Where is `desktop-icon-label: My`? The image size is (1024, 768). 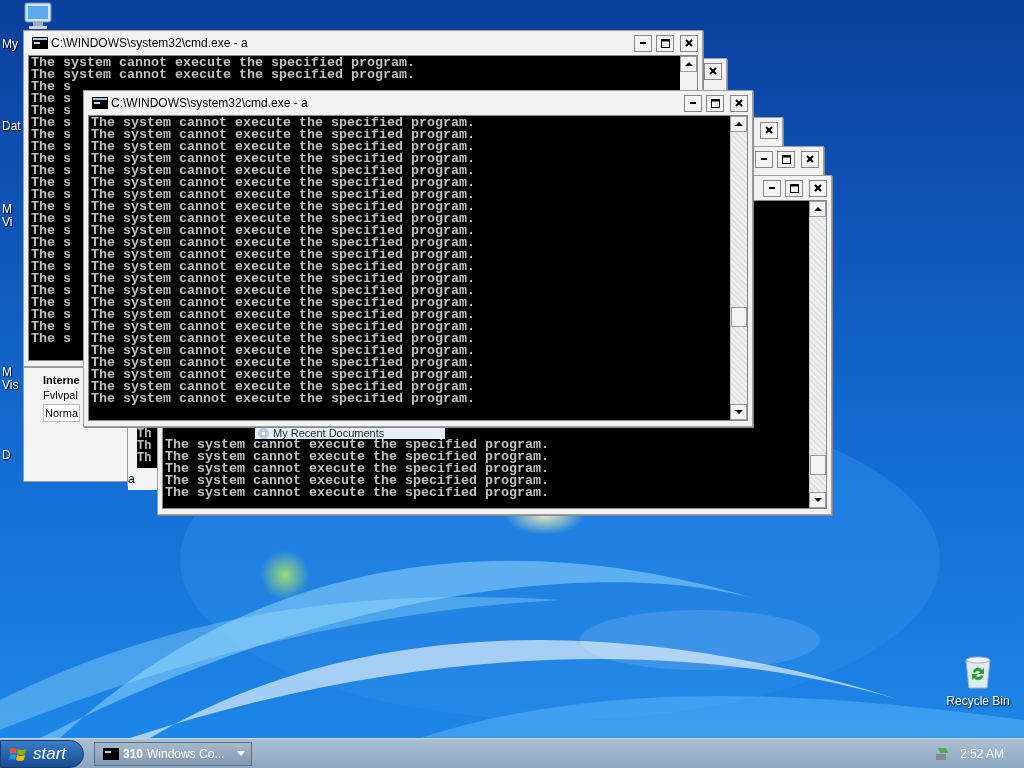
desktop-icon-label: My is located at coordinates (10, 44).